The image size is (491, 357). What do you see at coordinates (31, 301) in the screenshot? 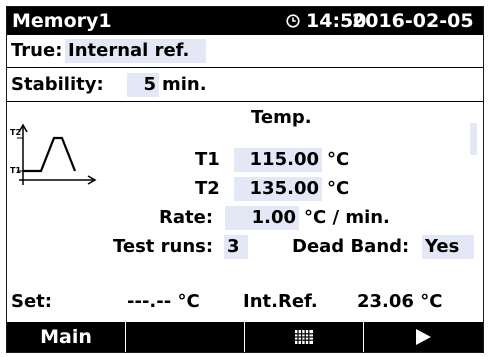
I see `set-label: Set:` at bounding box center [31, 301].